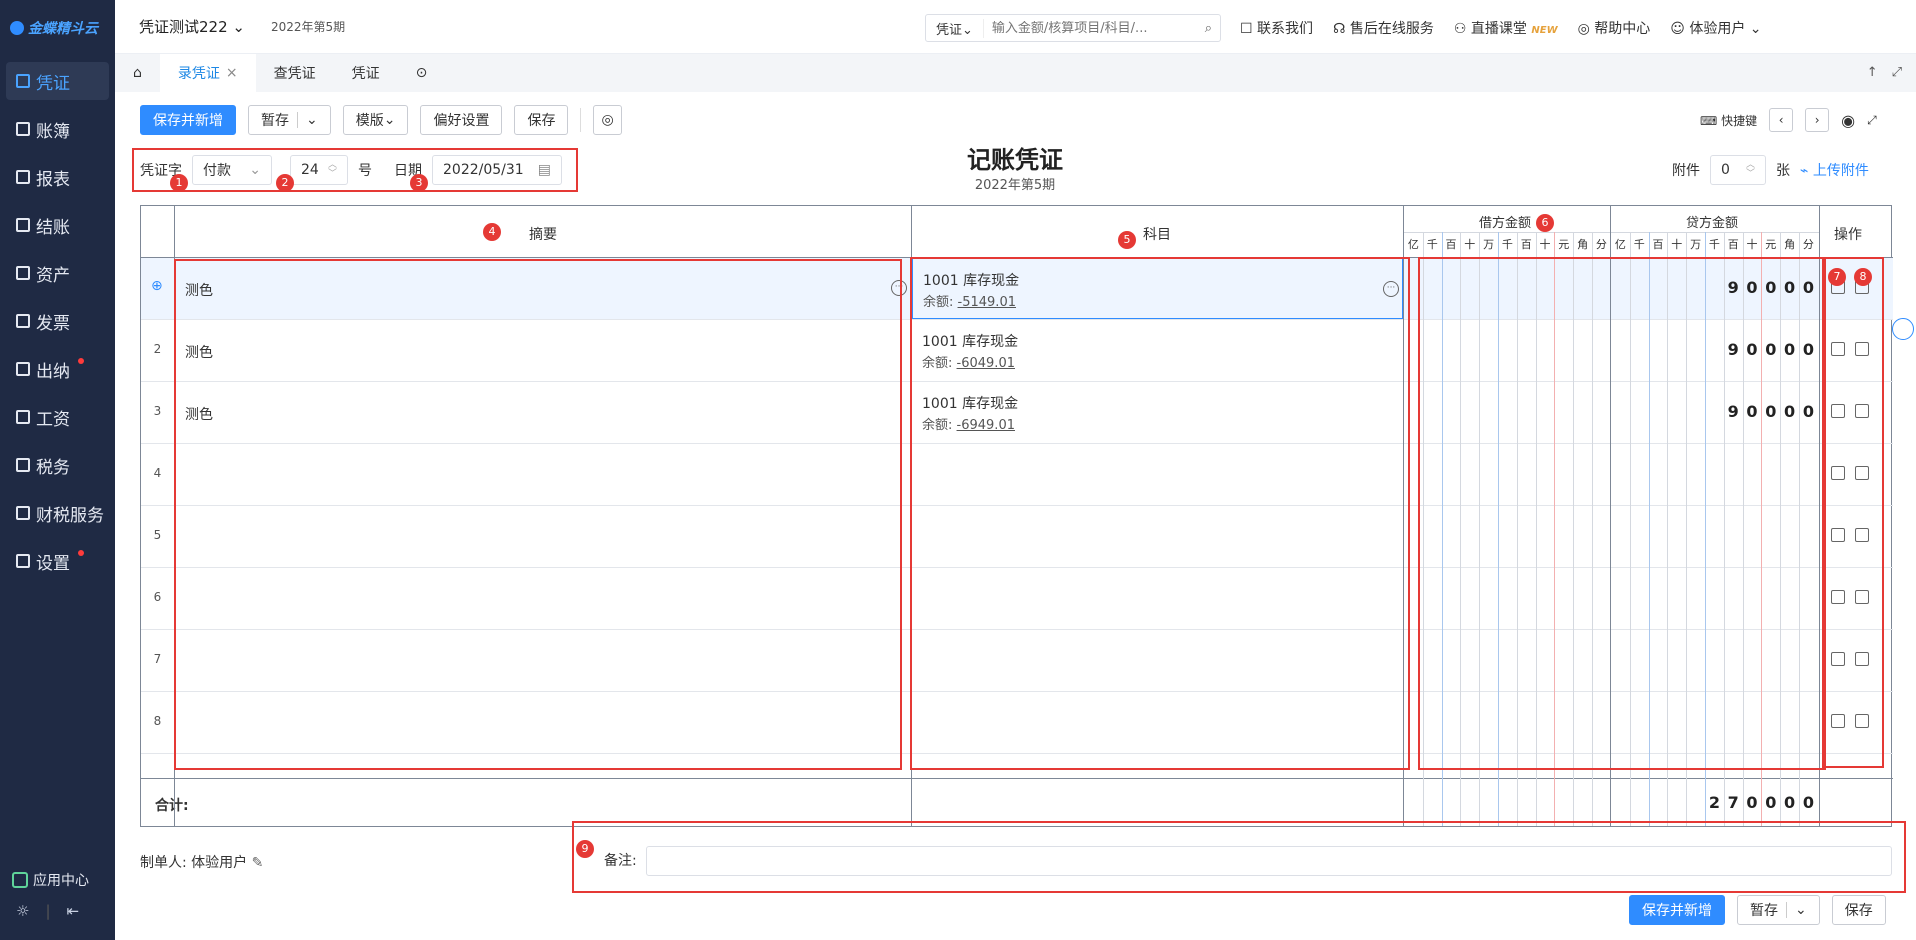  I want to click on upload-attachment-link: ⌁ 上传附件, so click(1834, 170).